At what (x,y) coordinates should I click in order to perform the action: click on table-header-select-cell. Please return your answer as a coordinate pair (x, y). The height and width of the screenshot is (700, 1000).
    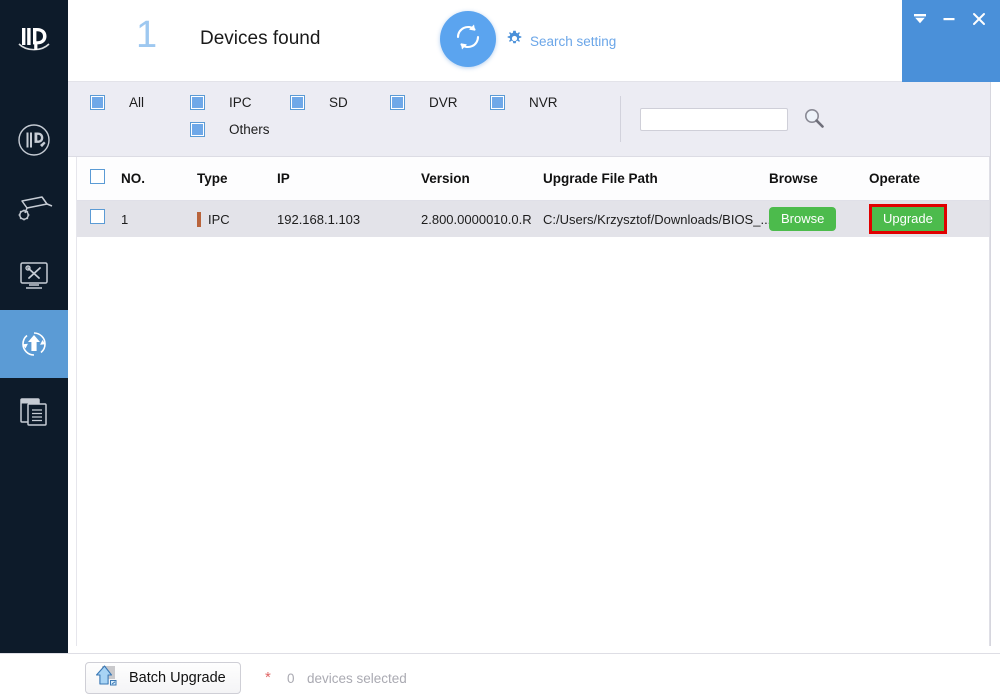
    Looking at the image, I should click on (99, 178).